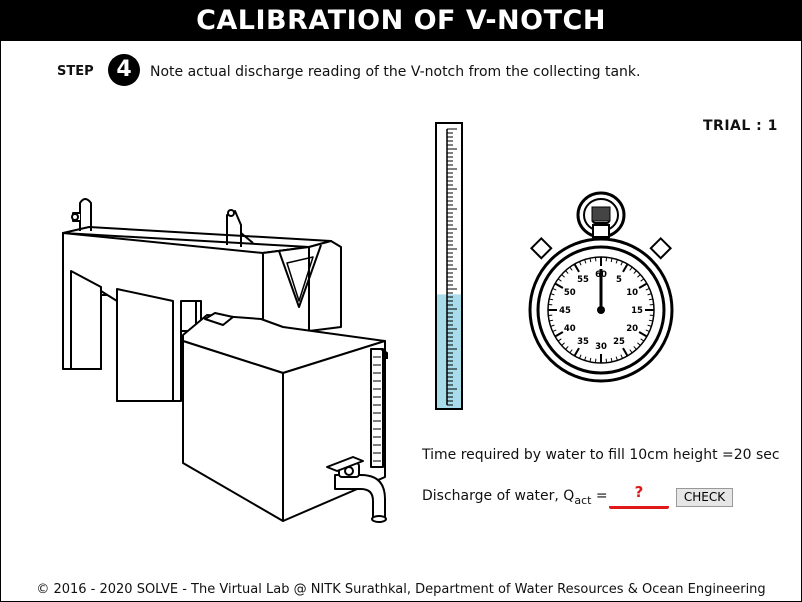 This screenshot has height=602, width=802. What do you see at coordinates (632, 293) in the screenshot?
I see `dial-number: 10` at bounding box center [632, 293].